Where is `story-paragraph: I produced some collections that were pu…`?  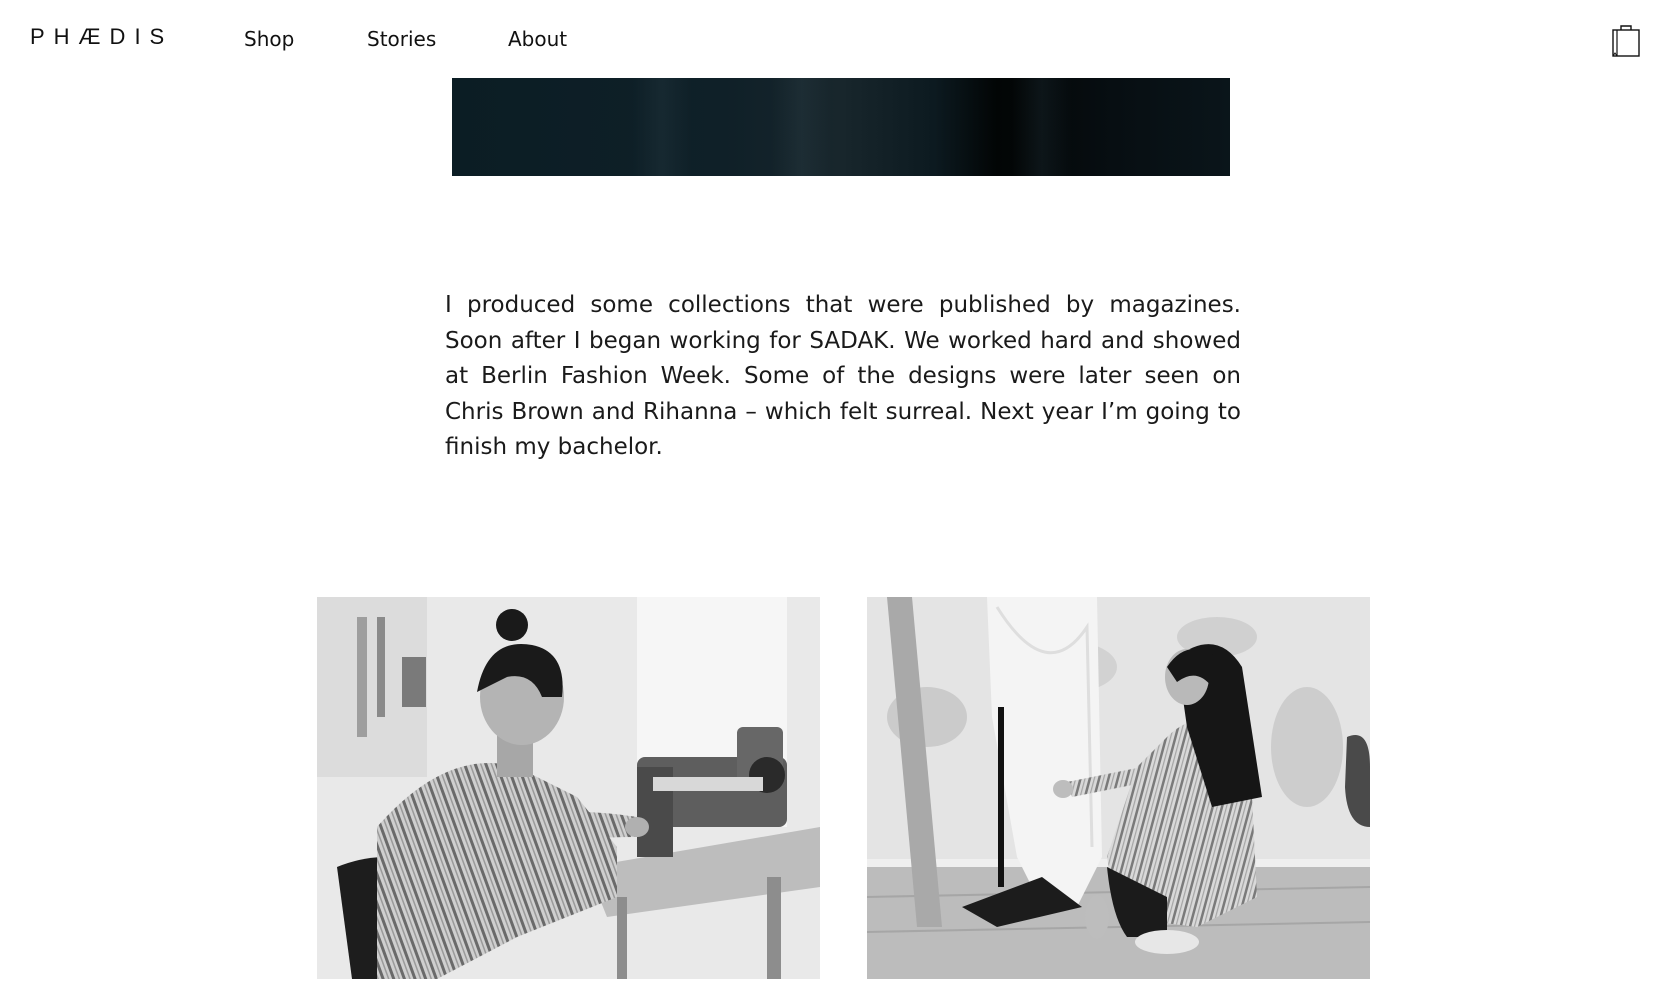 story-paragraph: I produced some collections that were pu… is located at coordinates (843, 376).